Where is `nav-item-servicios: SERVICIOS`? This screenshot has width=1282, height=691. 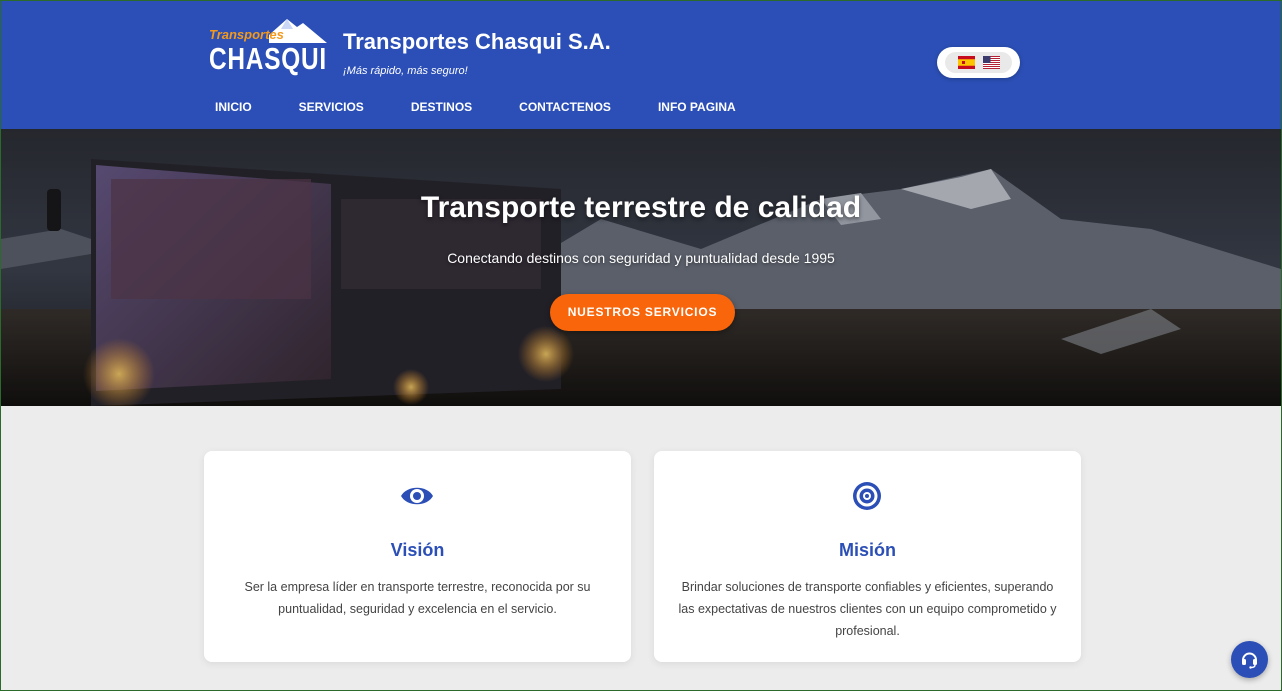
nav-item-servicios: SERVICIOS is located at coordinates (331, 107).